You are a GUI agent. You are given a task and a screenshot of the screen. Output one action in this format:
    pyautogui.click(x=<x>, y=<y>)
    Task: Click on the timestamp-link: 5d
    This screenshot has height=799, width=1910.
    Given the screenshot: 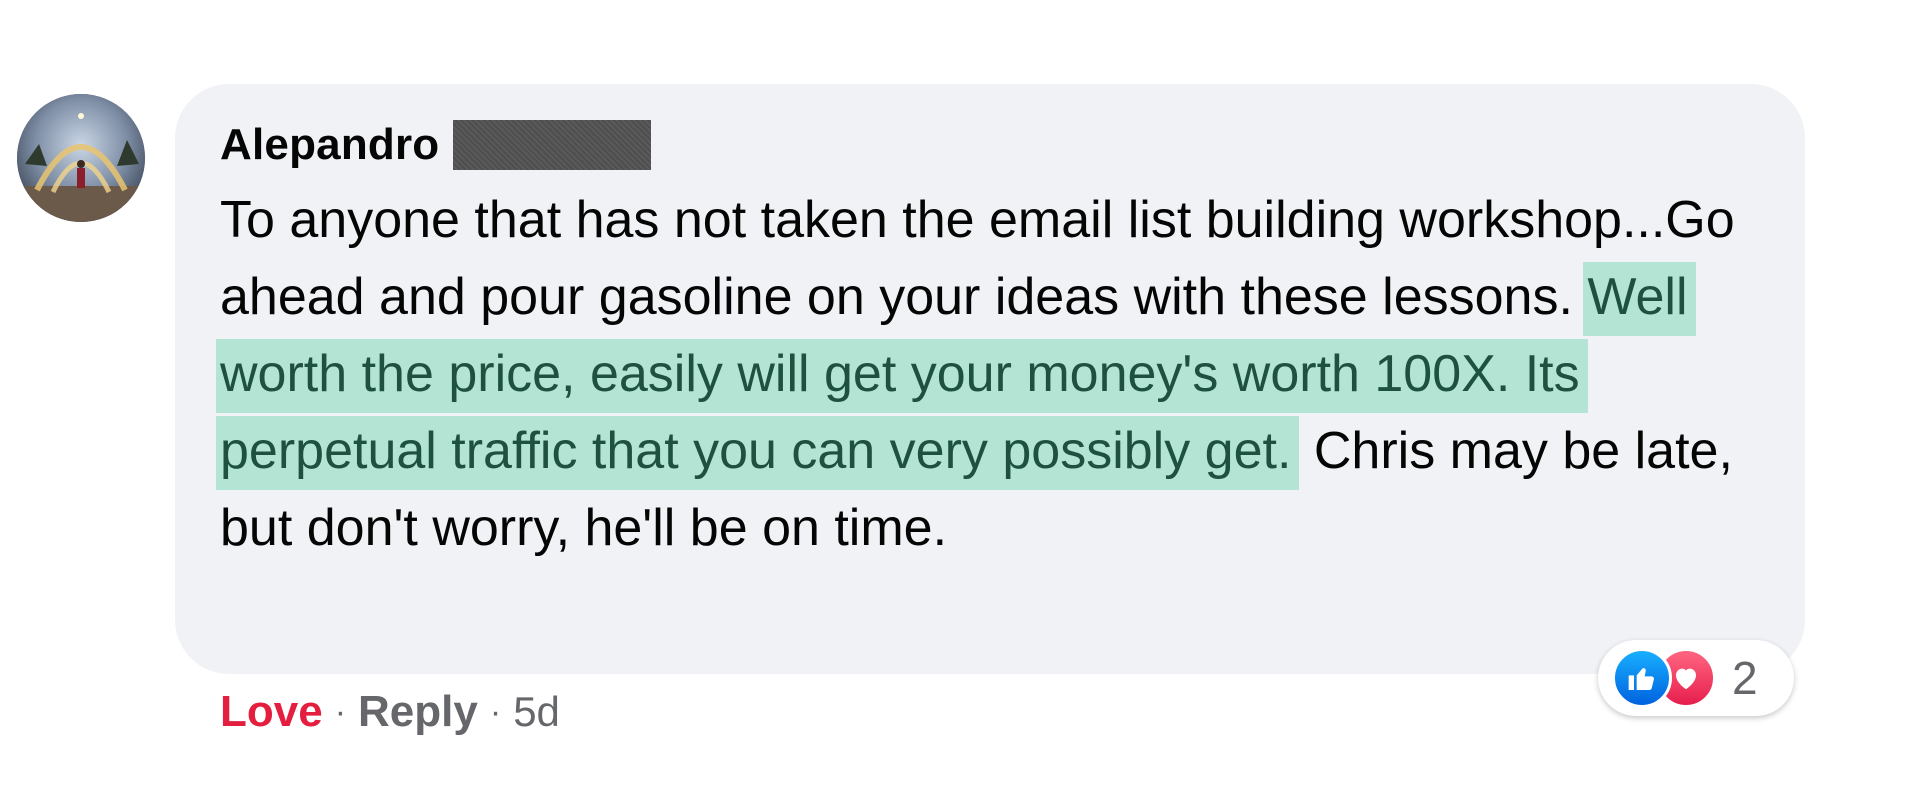 What is the action you would take?
    pyautogui.click(x=536, y=712)
    